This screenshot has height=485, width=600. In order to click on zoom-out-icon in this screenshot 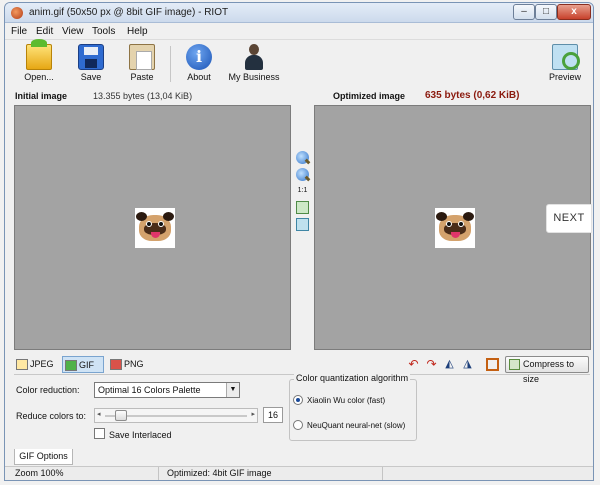, I will do `click(302, 174)`.